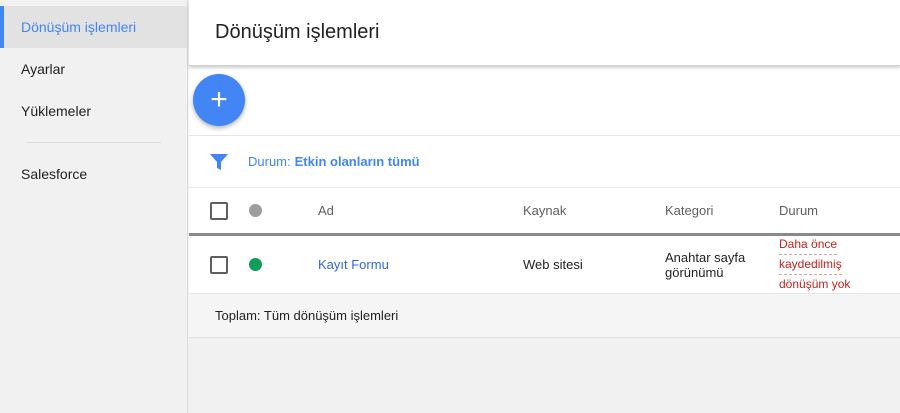  I want to click on page-header: Dönüşüm işlemleri, so click(544, 33).